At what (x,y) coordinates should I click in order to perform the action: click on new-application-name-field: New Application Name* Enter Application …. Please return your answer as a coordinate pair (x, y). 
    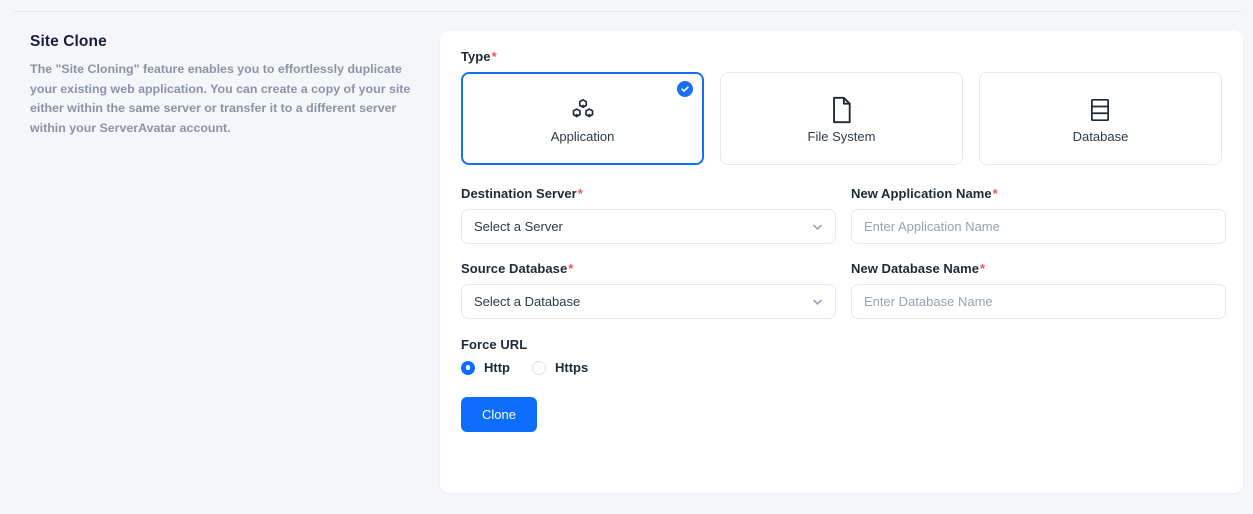
    Looking at the image, I should click on (1038, 215).